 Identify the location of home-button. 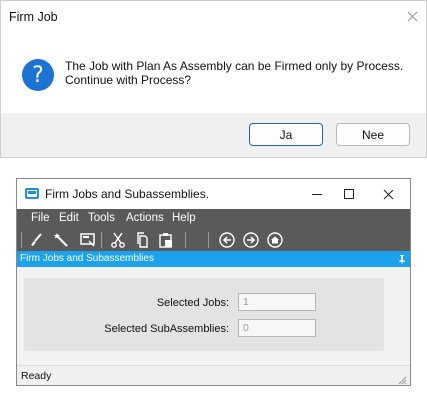
(275, 240).